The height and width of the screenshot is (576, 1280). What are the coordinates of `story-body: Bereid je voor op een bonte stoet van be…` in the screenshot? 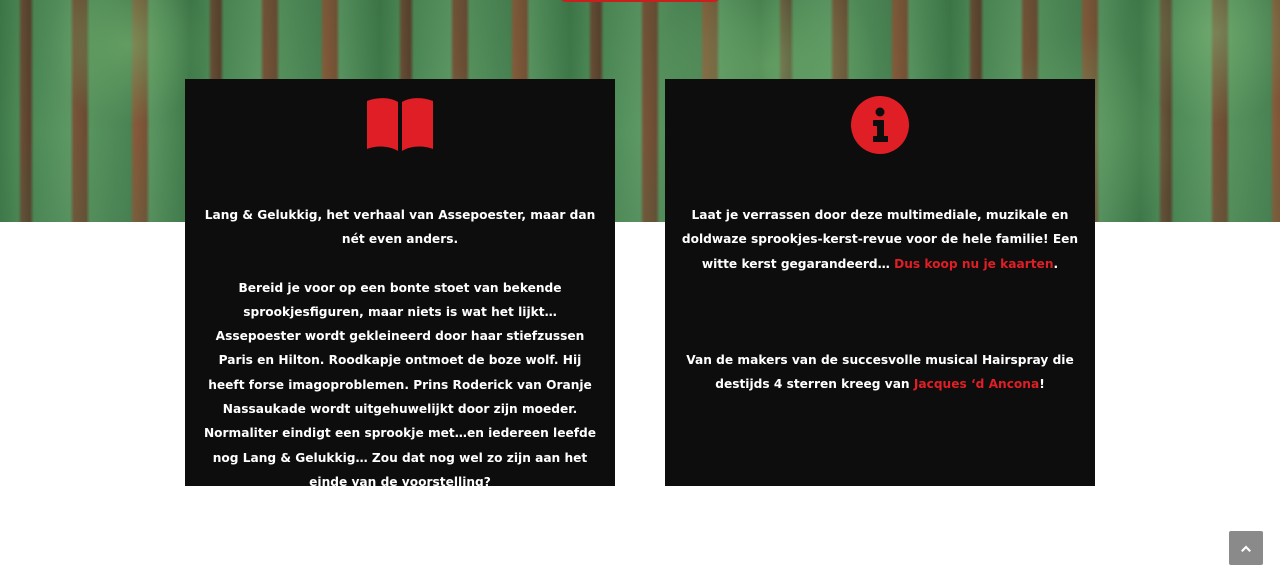 It's located at (400, 384).